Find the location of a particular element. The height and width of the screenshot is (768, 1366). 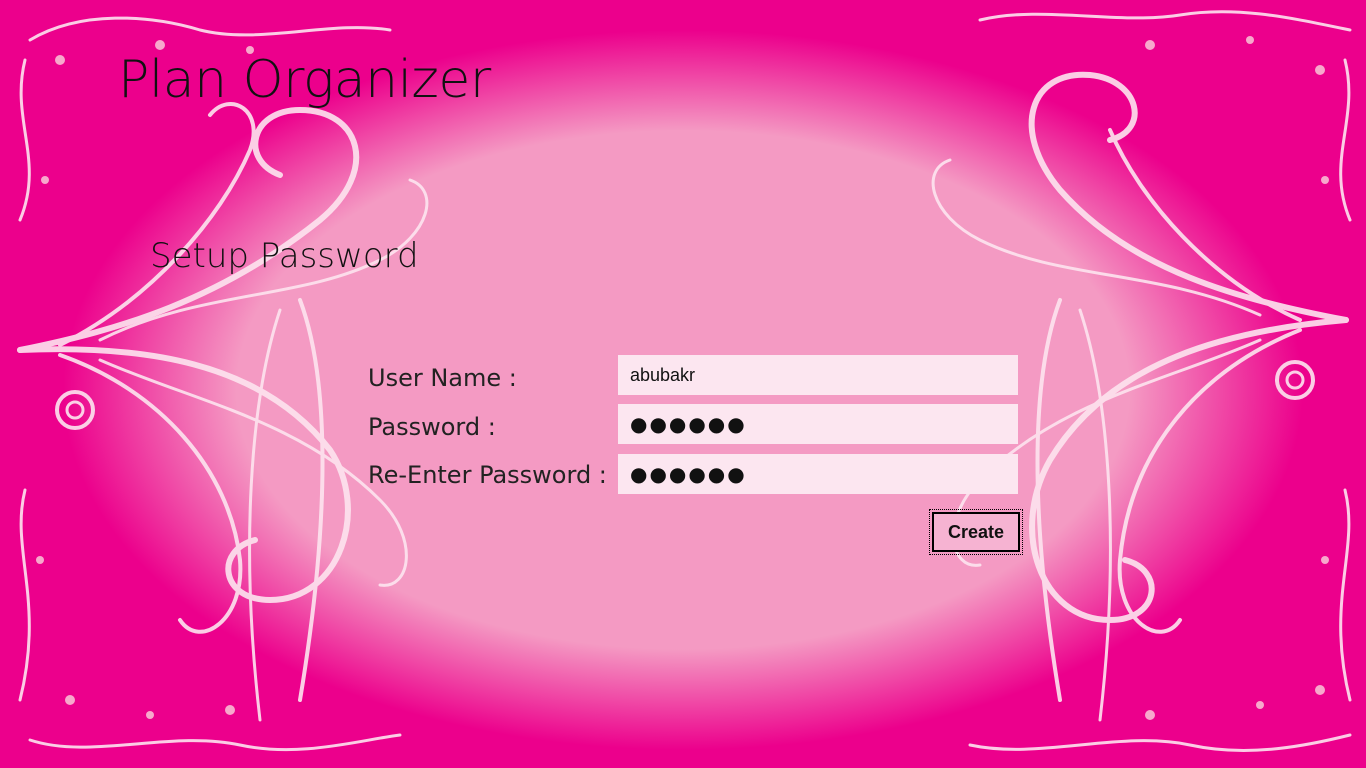

app-title: Plan Organizer is located at coordinates (304, 80).